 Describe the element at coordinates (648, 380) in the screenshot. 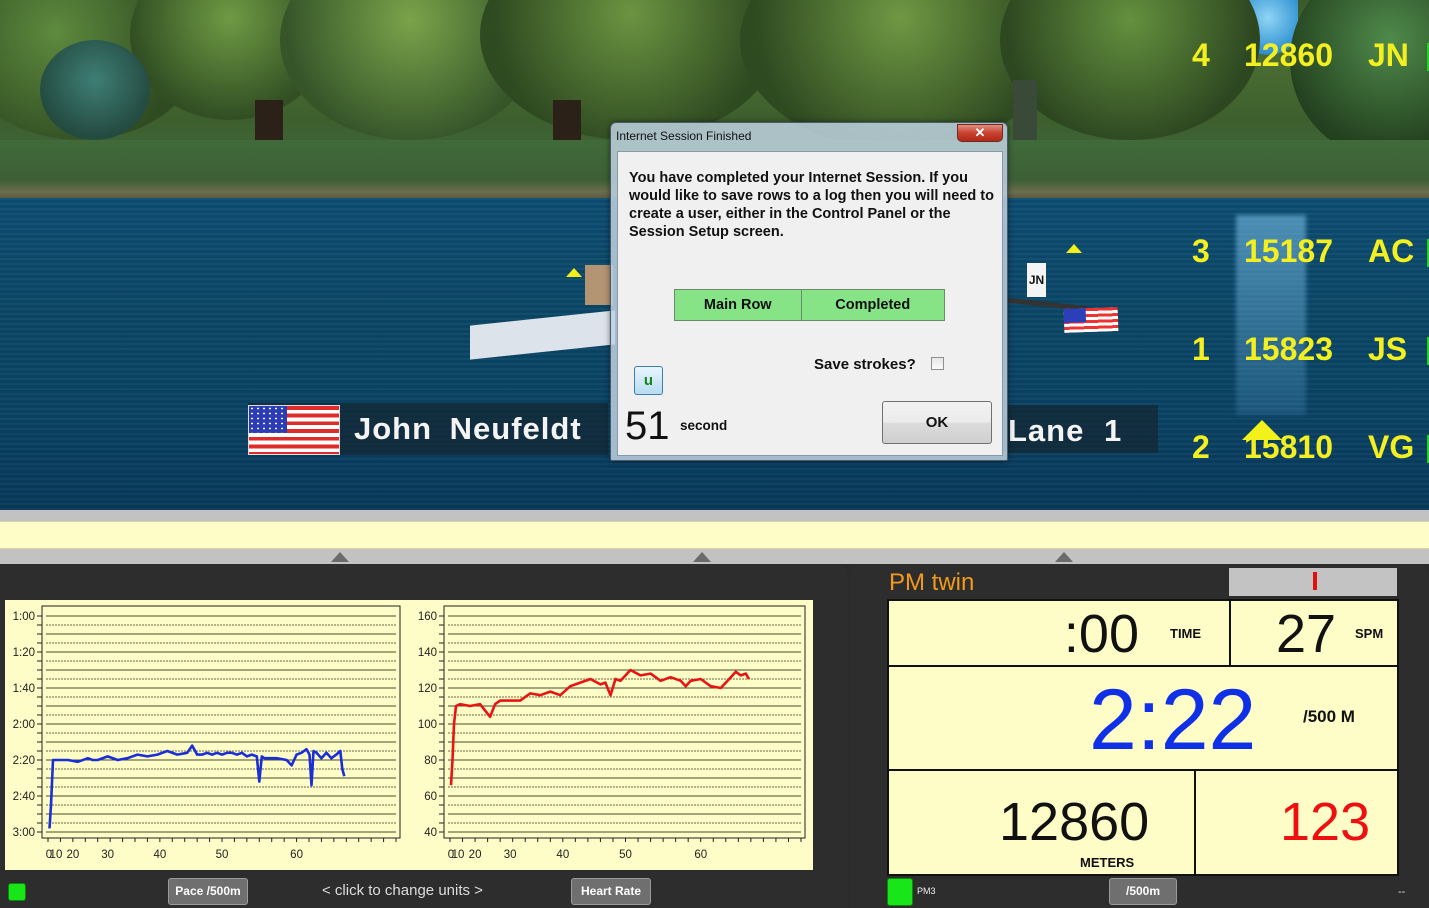

I see `u-button: u` at that location.